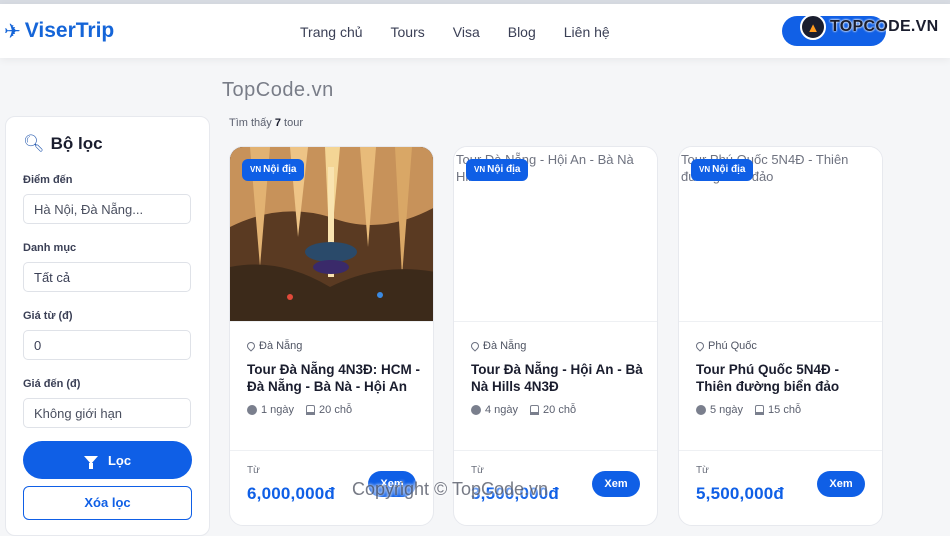 The height and width of the screenshot is (536, 950). Describe the element at coordinates (727, 410) in the screenshot. I see `tour-days: 5 ngày` at that location.